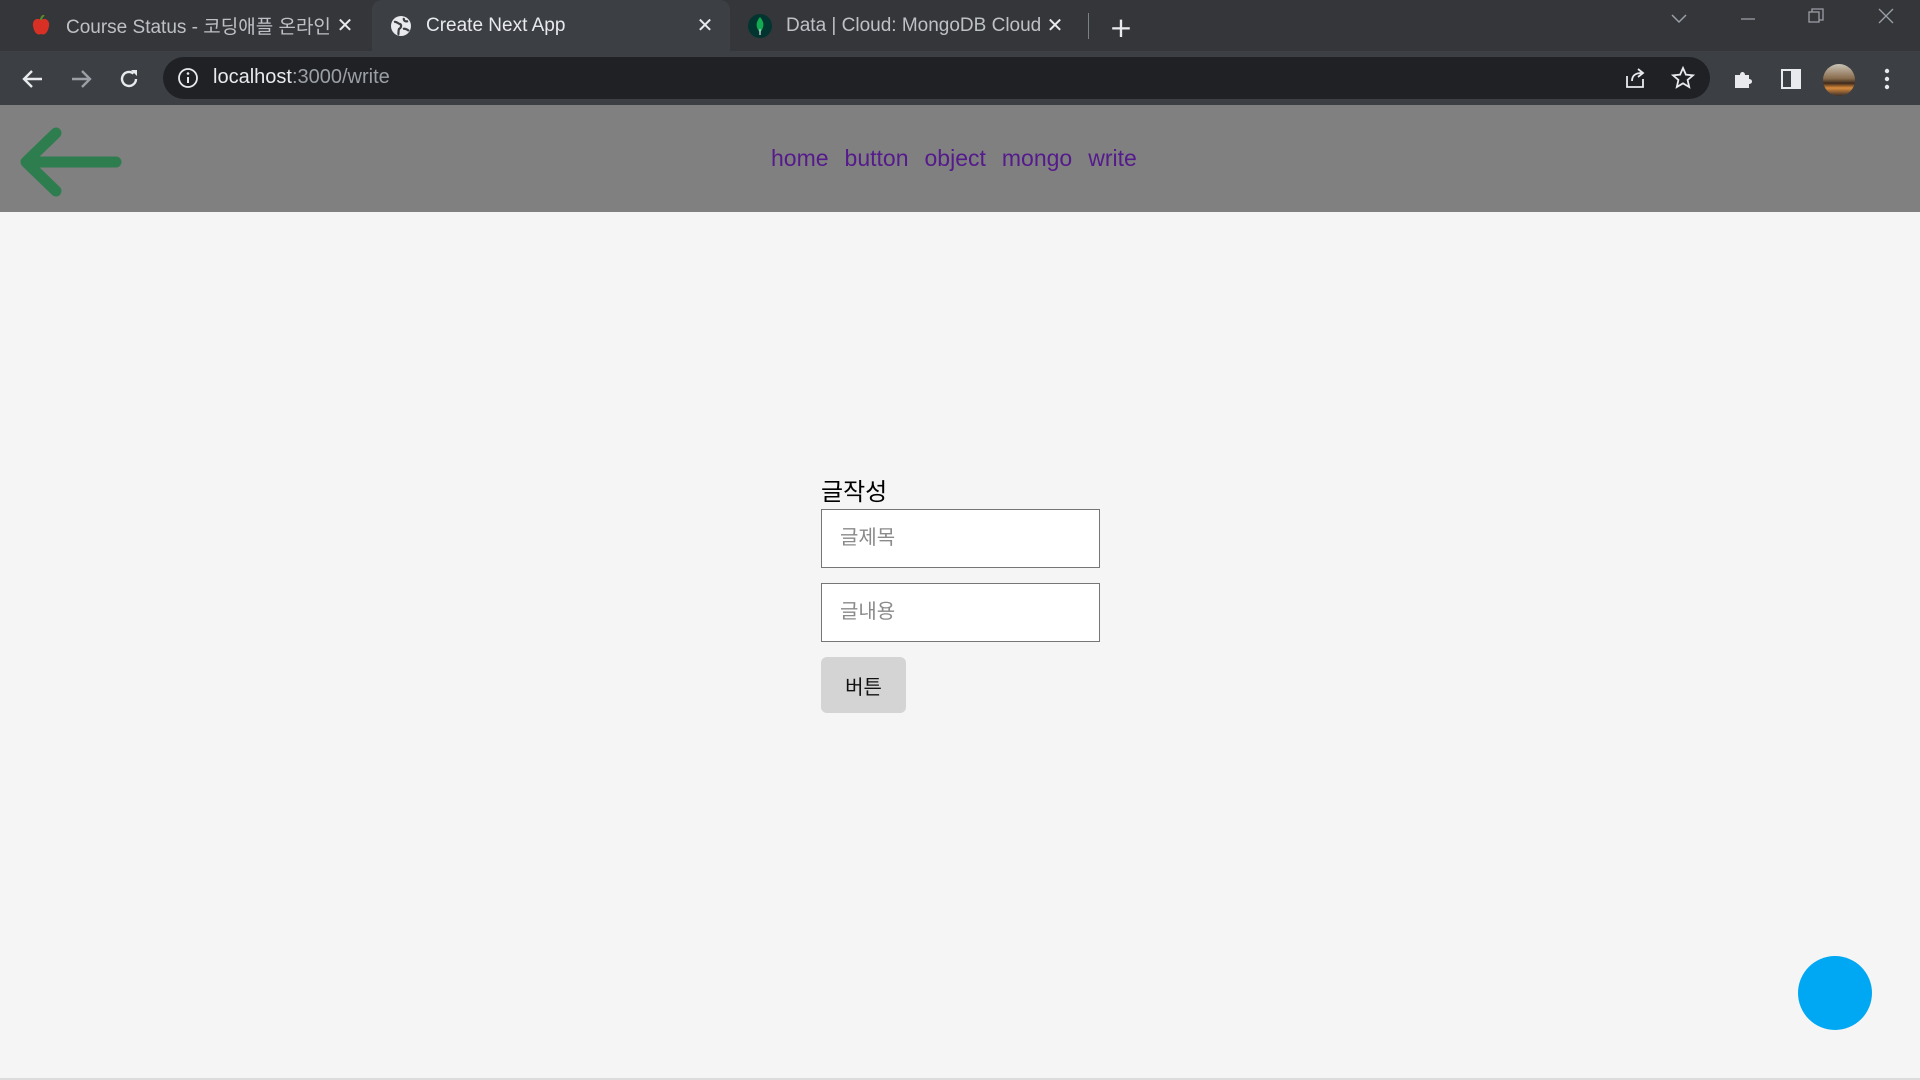 The image size is (1920, 1080). What do you see at coordinates (936, 78) in the screenshot?
I see `address-bar: localhost:3000/write` at bounding box center [936, 78].